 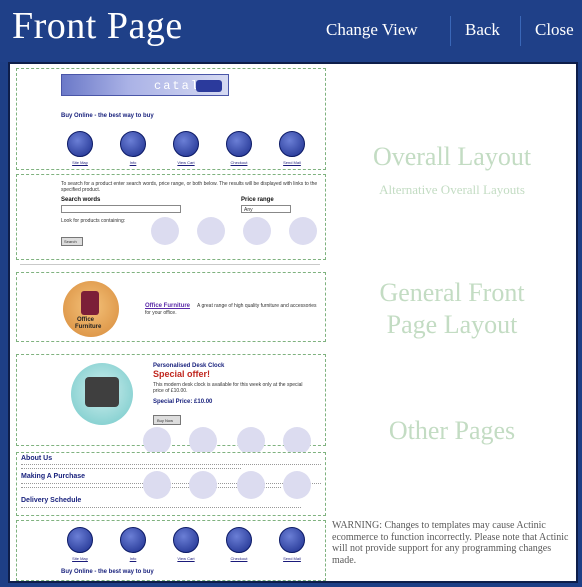 I want to click on back-button: Back, so click(x=482, y=30).